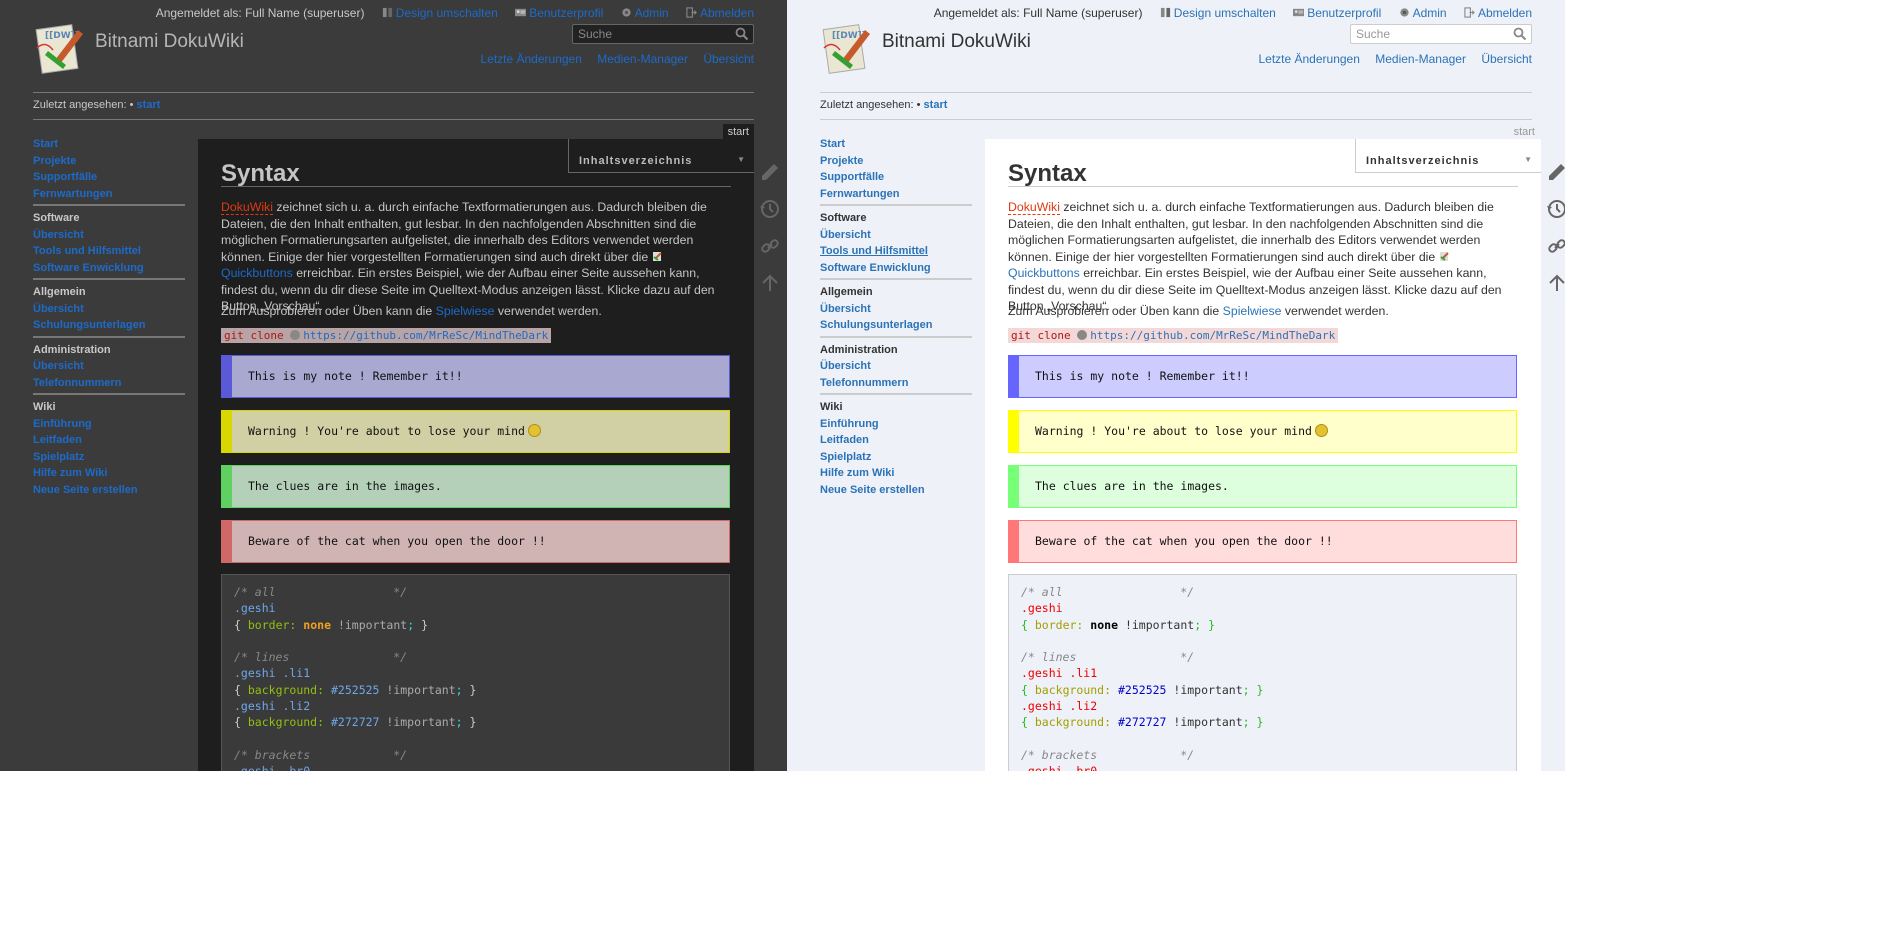 This screenshot has height=928, width=1888. Describe the element at coordinates (57, 440) in the screenshot. I see `sidebar-link: Leitfaden` at that location.